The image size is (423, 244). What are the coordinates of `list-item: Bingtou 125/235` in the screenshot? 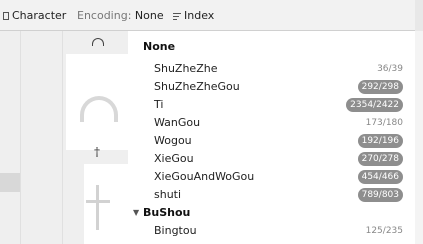 It's located at (271, 231).